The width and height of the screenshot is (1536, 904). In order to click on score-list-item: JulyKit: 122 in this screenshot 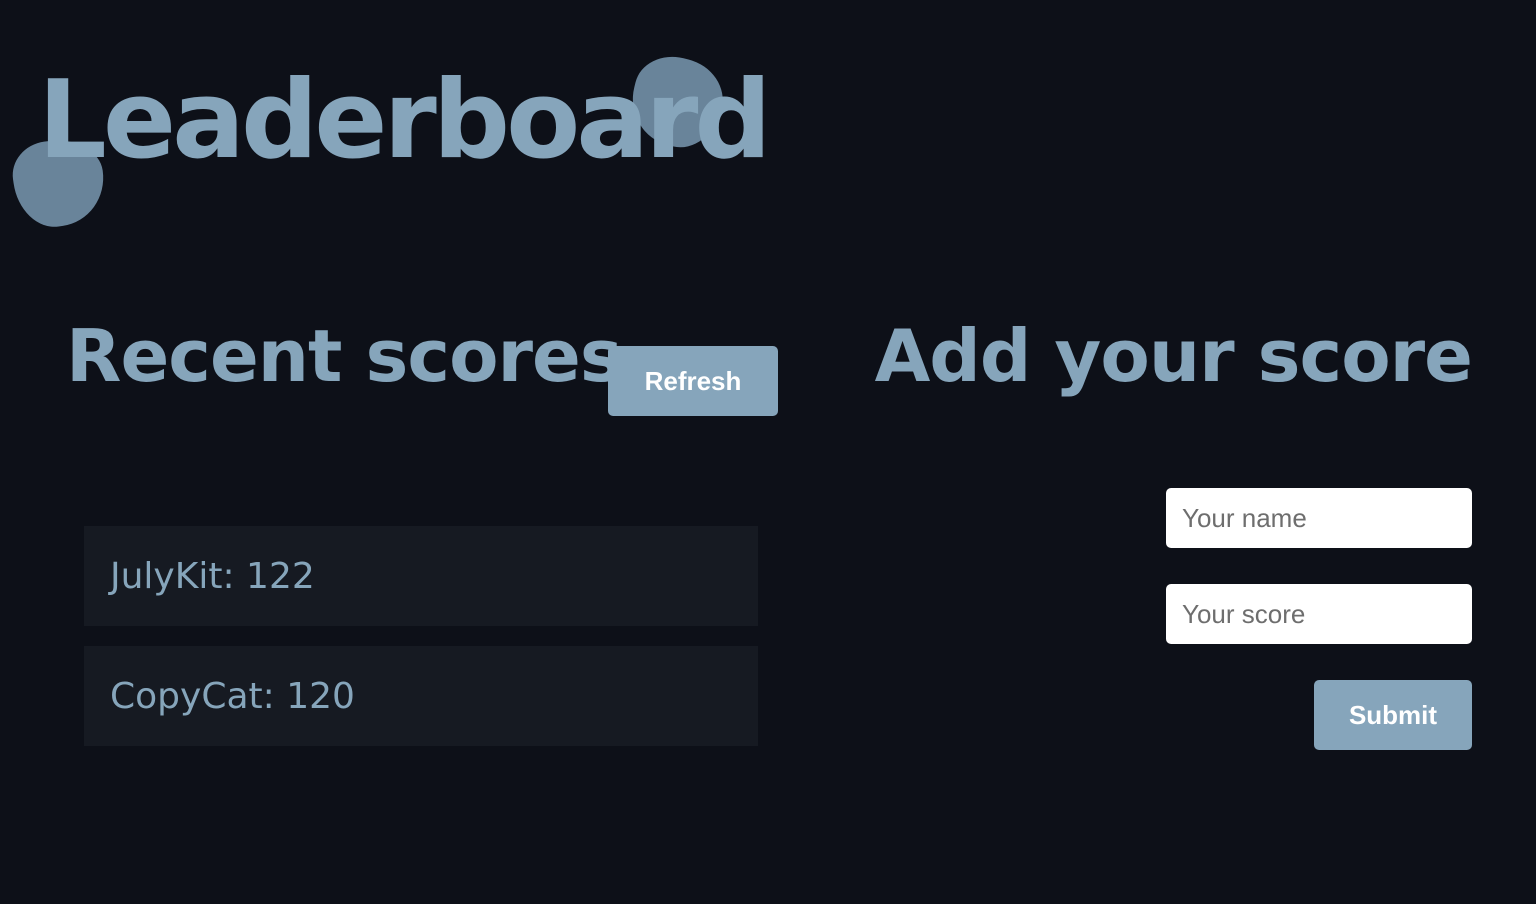, I will do `click(421, 576)`.